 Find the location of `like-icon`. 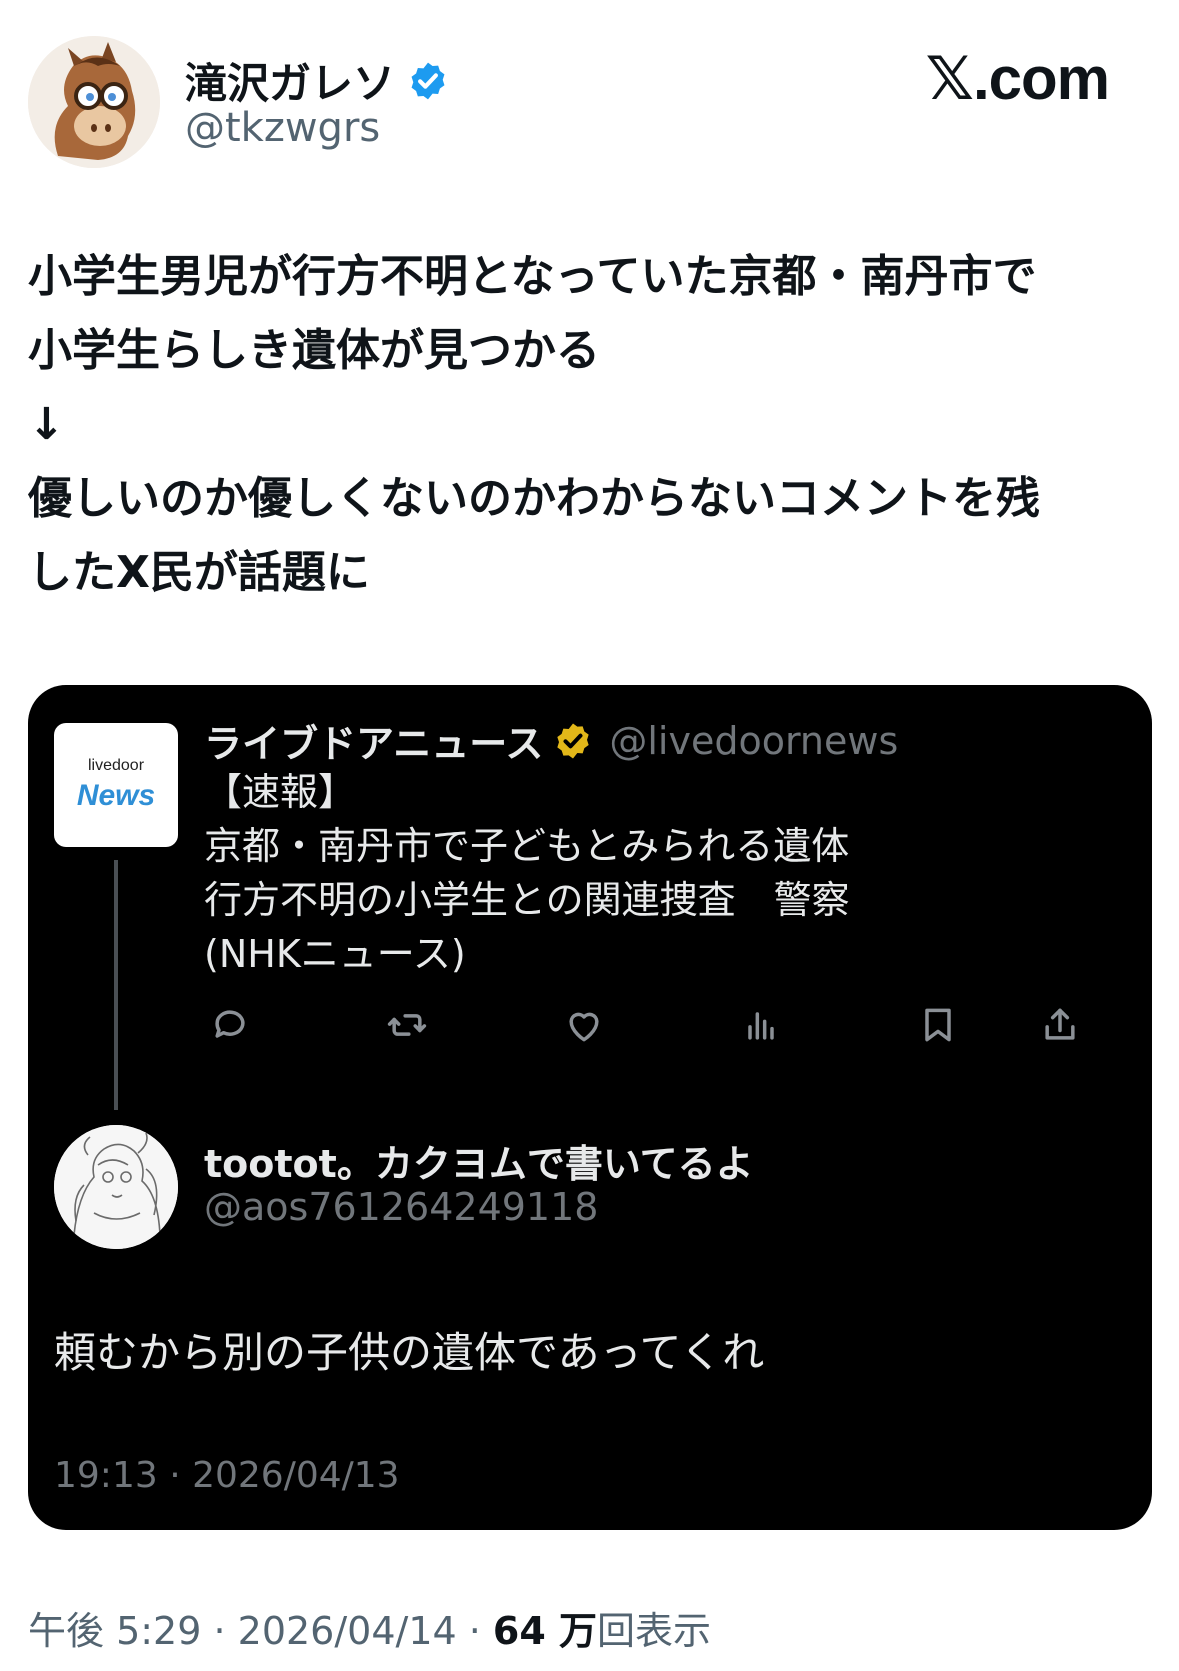

like-icon is located at coordinates (584, 1025).